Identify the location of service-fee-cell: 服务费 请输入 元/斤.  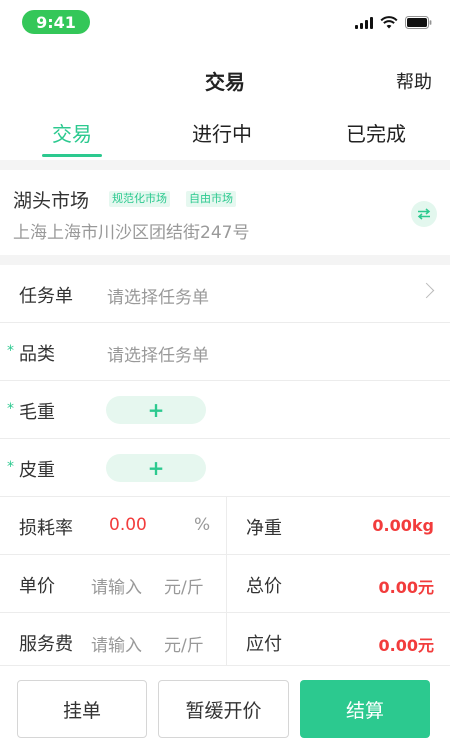
(113, 639).